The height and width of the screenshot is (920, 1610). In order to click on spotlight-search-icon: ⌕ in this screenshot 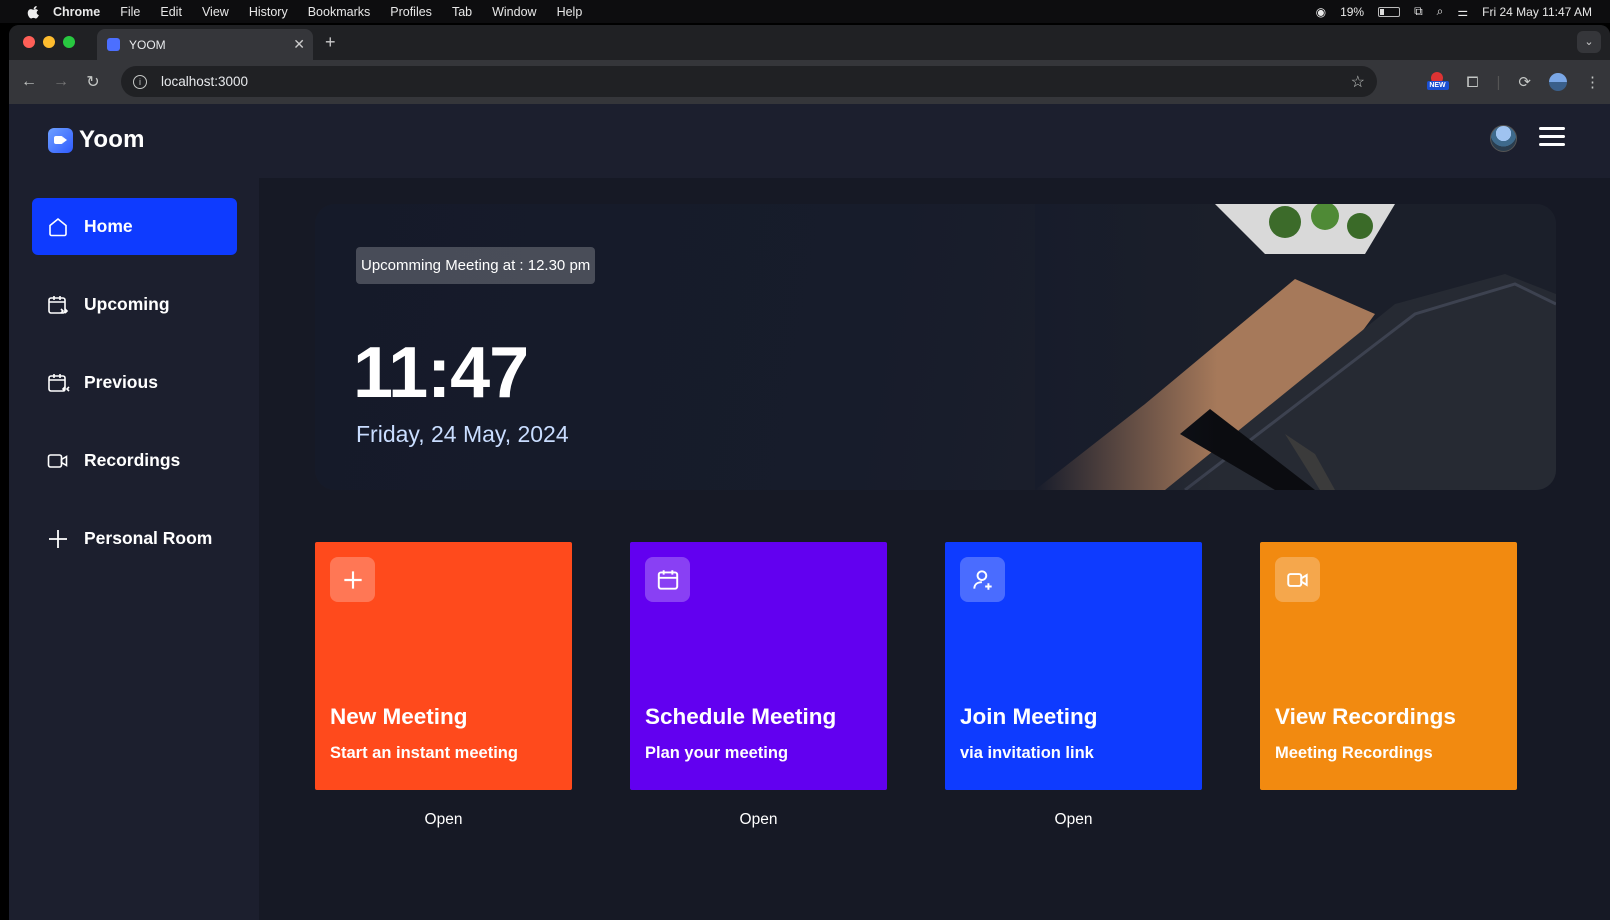, I will do `click(1440, 11)`.